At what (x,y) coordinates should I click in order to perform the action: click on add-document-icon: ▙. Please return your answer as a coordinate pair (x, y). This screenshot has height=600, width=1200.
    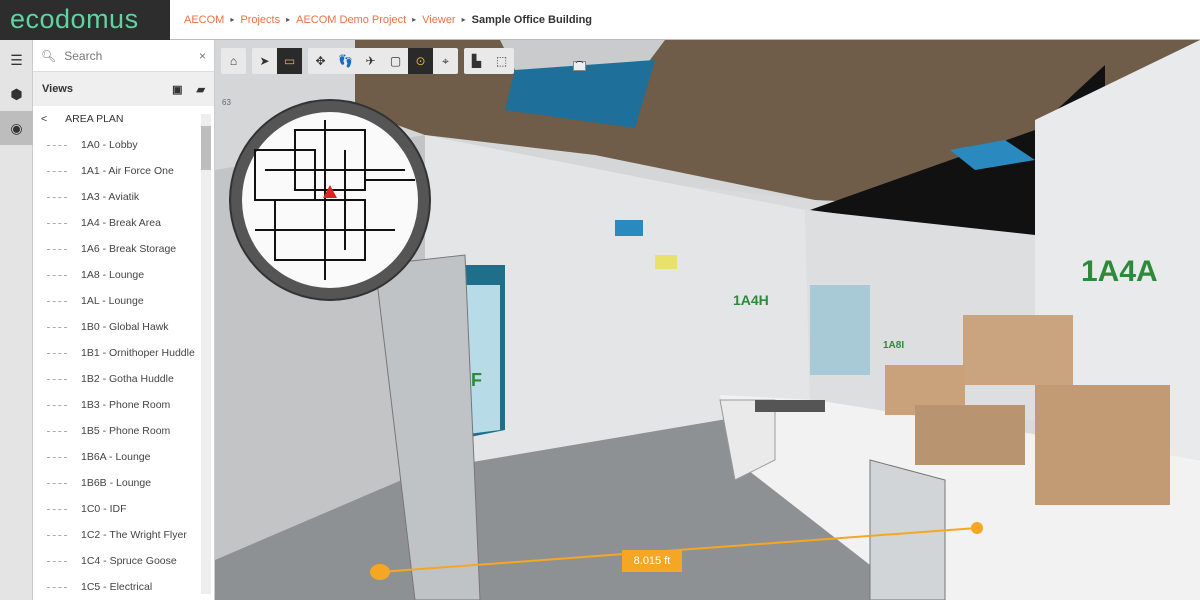
    Looking at the image, I should click on (476, 61).